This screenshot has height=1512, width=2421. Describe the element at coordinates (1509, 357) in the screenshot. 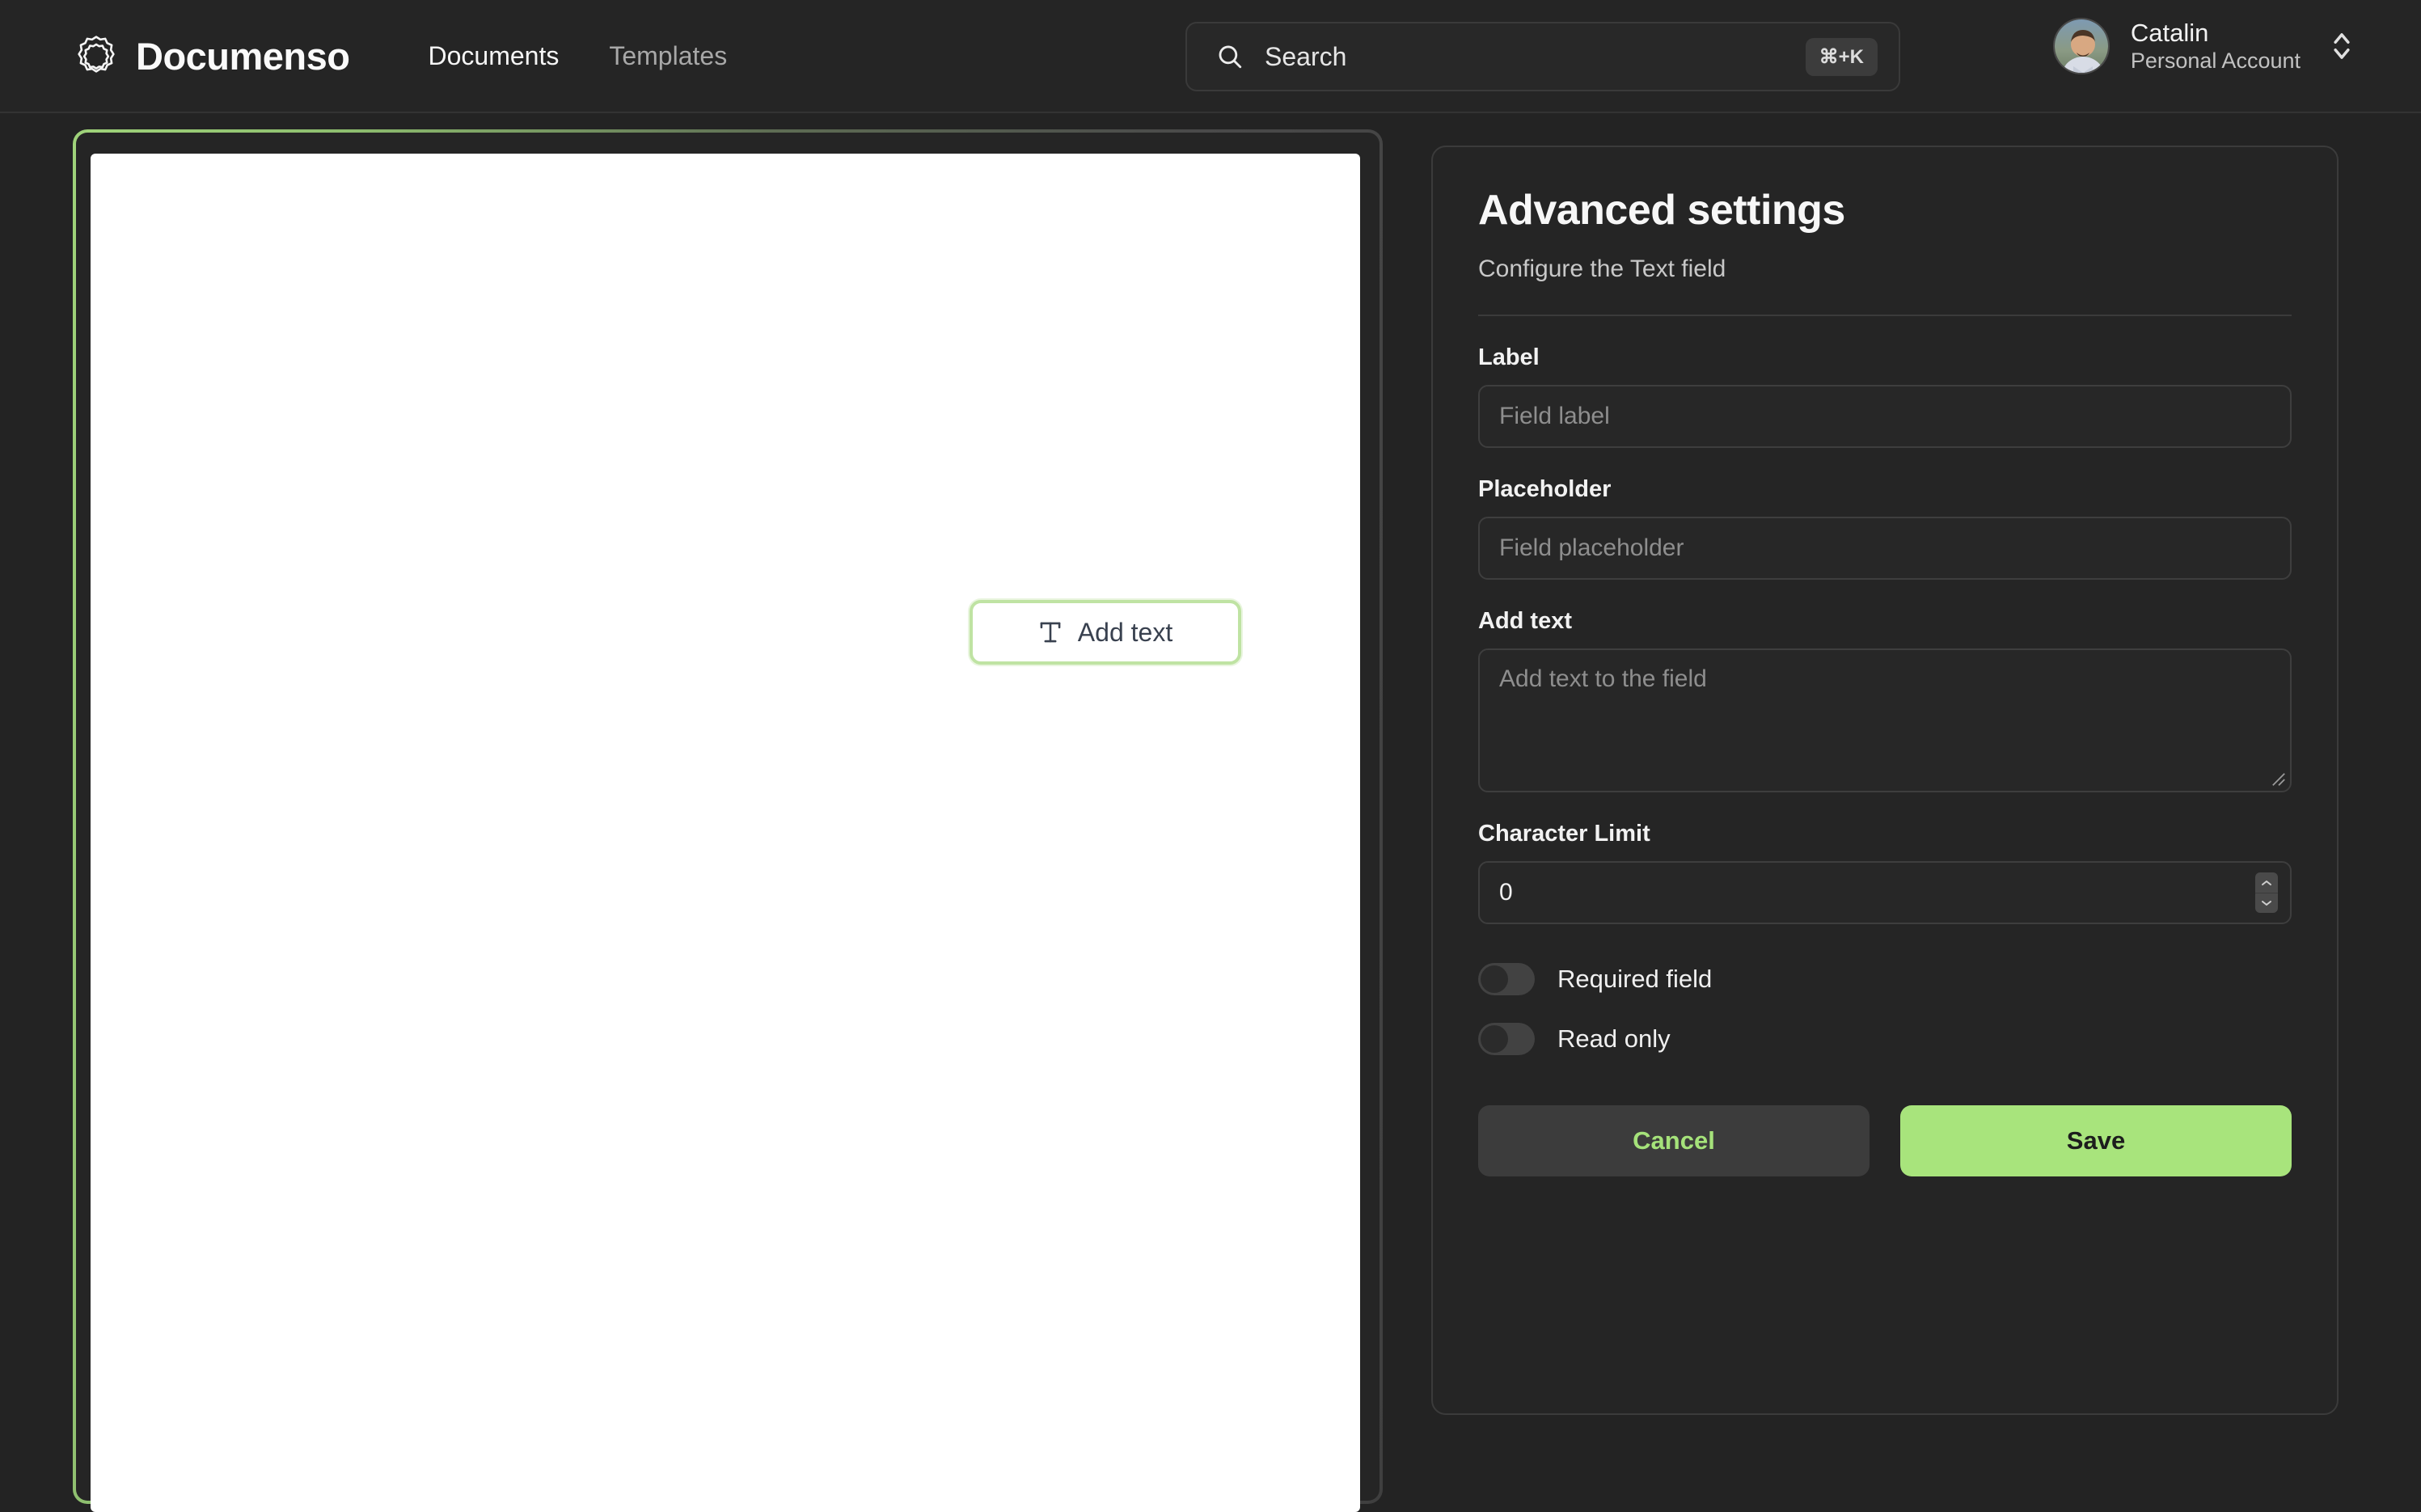

I see `label-field-label: Label` at that location.